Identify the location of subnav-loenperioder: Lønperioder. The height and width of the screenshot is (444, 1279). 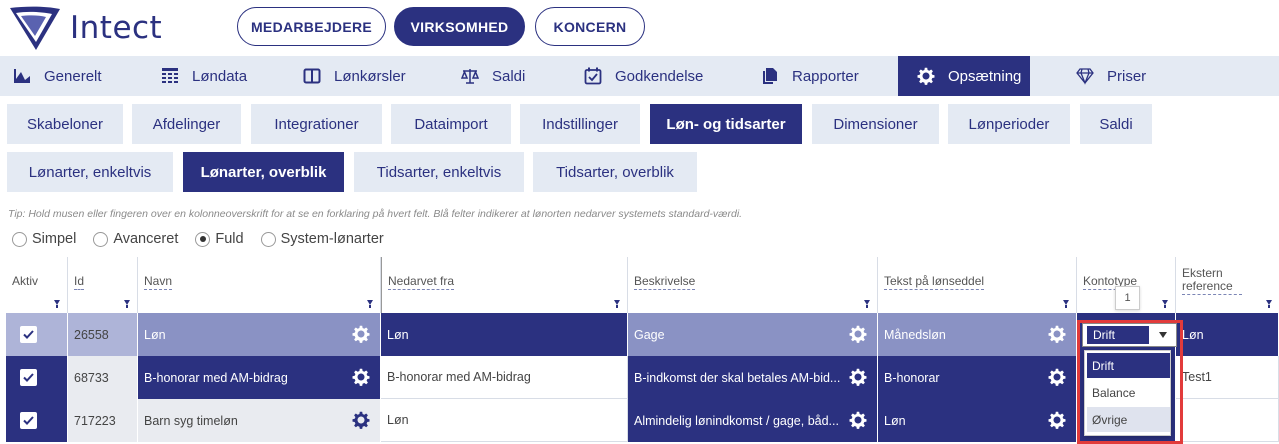
(1009, 124).